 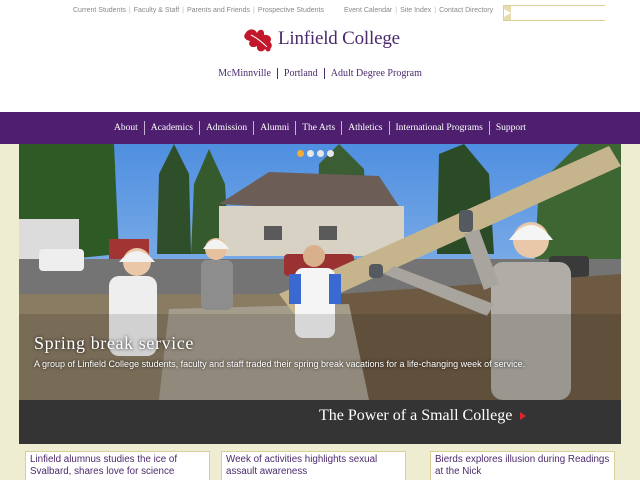 I want to click on nav-about: About, so click(x=126, y=128).